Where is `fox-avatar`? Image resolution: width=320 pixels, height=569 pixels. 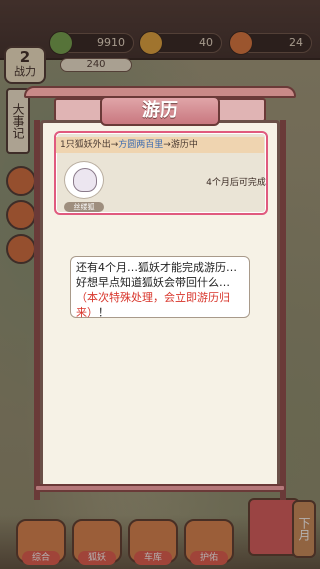
fox-avatar is located at coordinates (84, 180).